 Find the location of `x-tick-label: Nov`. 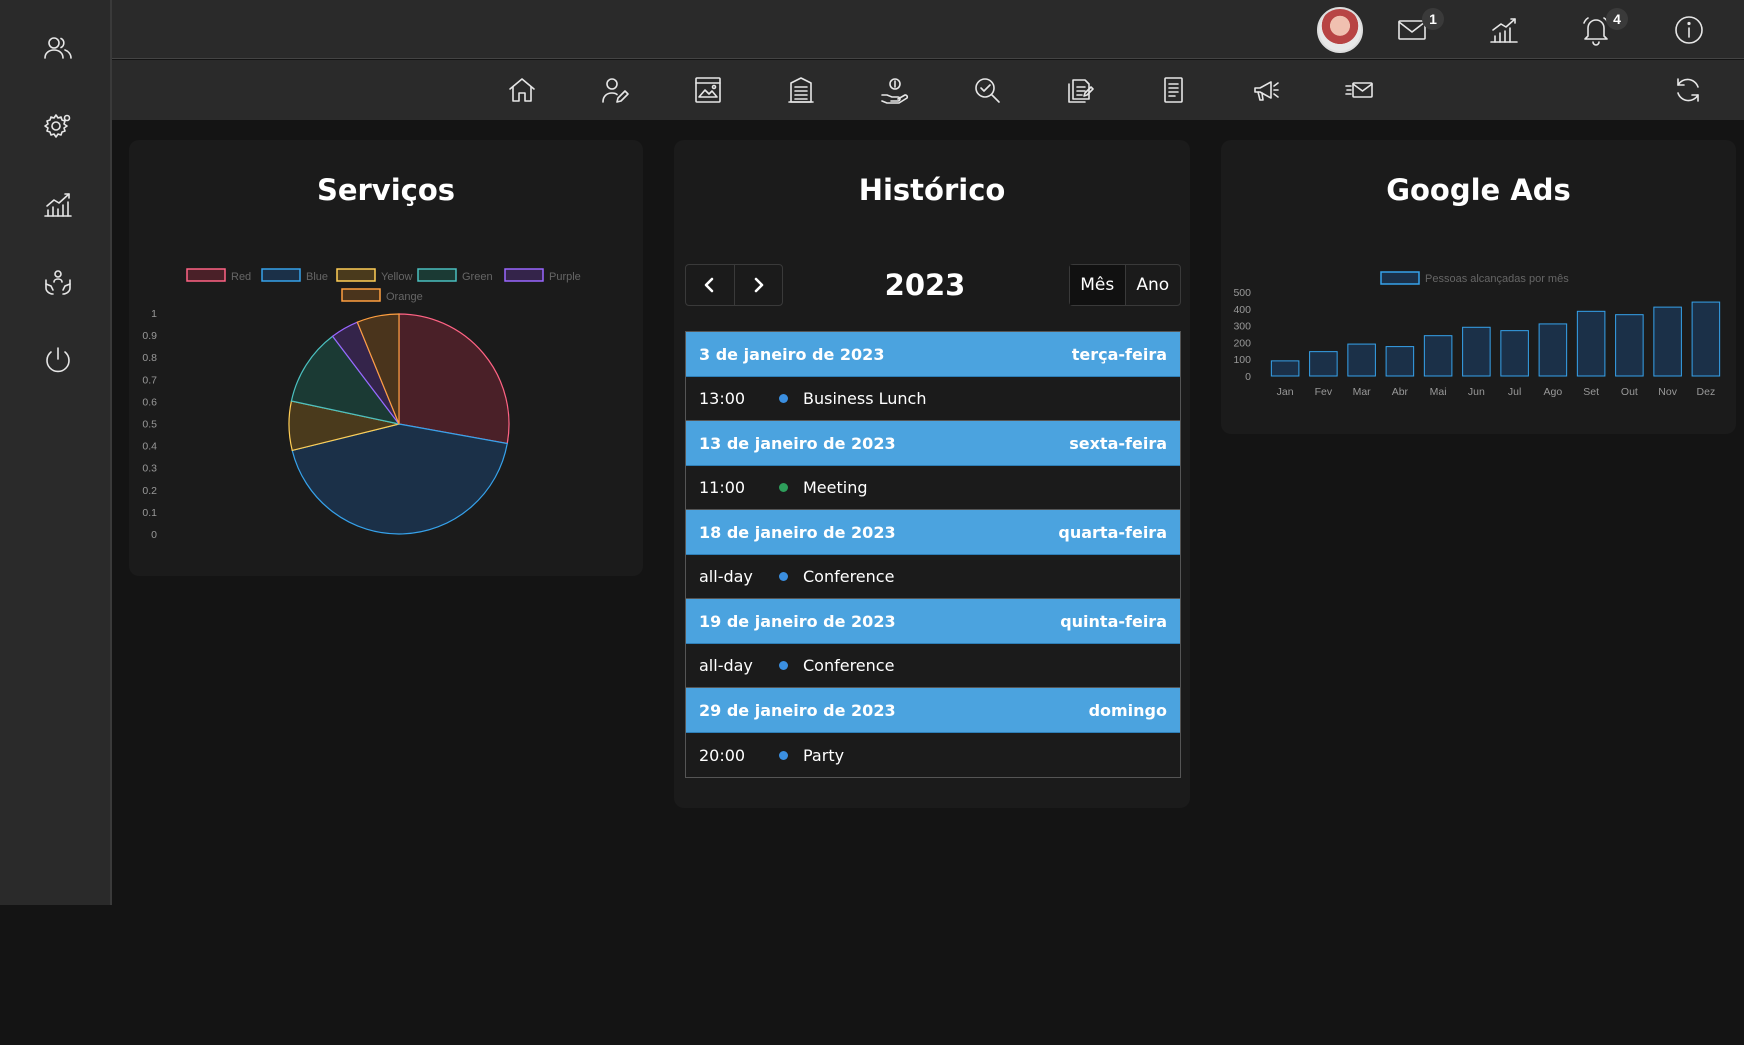

x-tick-label: Nov is located at coordinates (1667, 392).